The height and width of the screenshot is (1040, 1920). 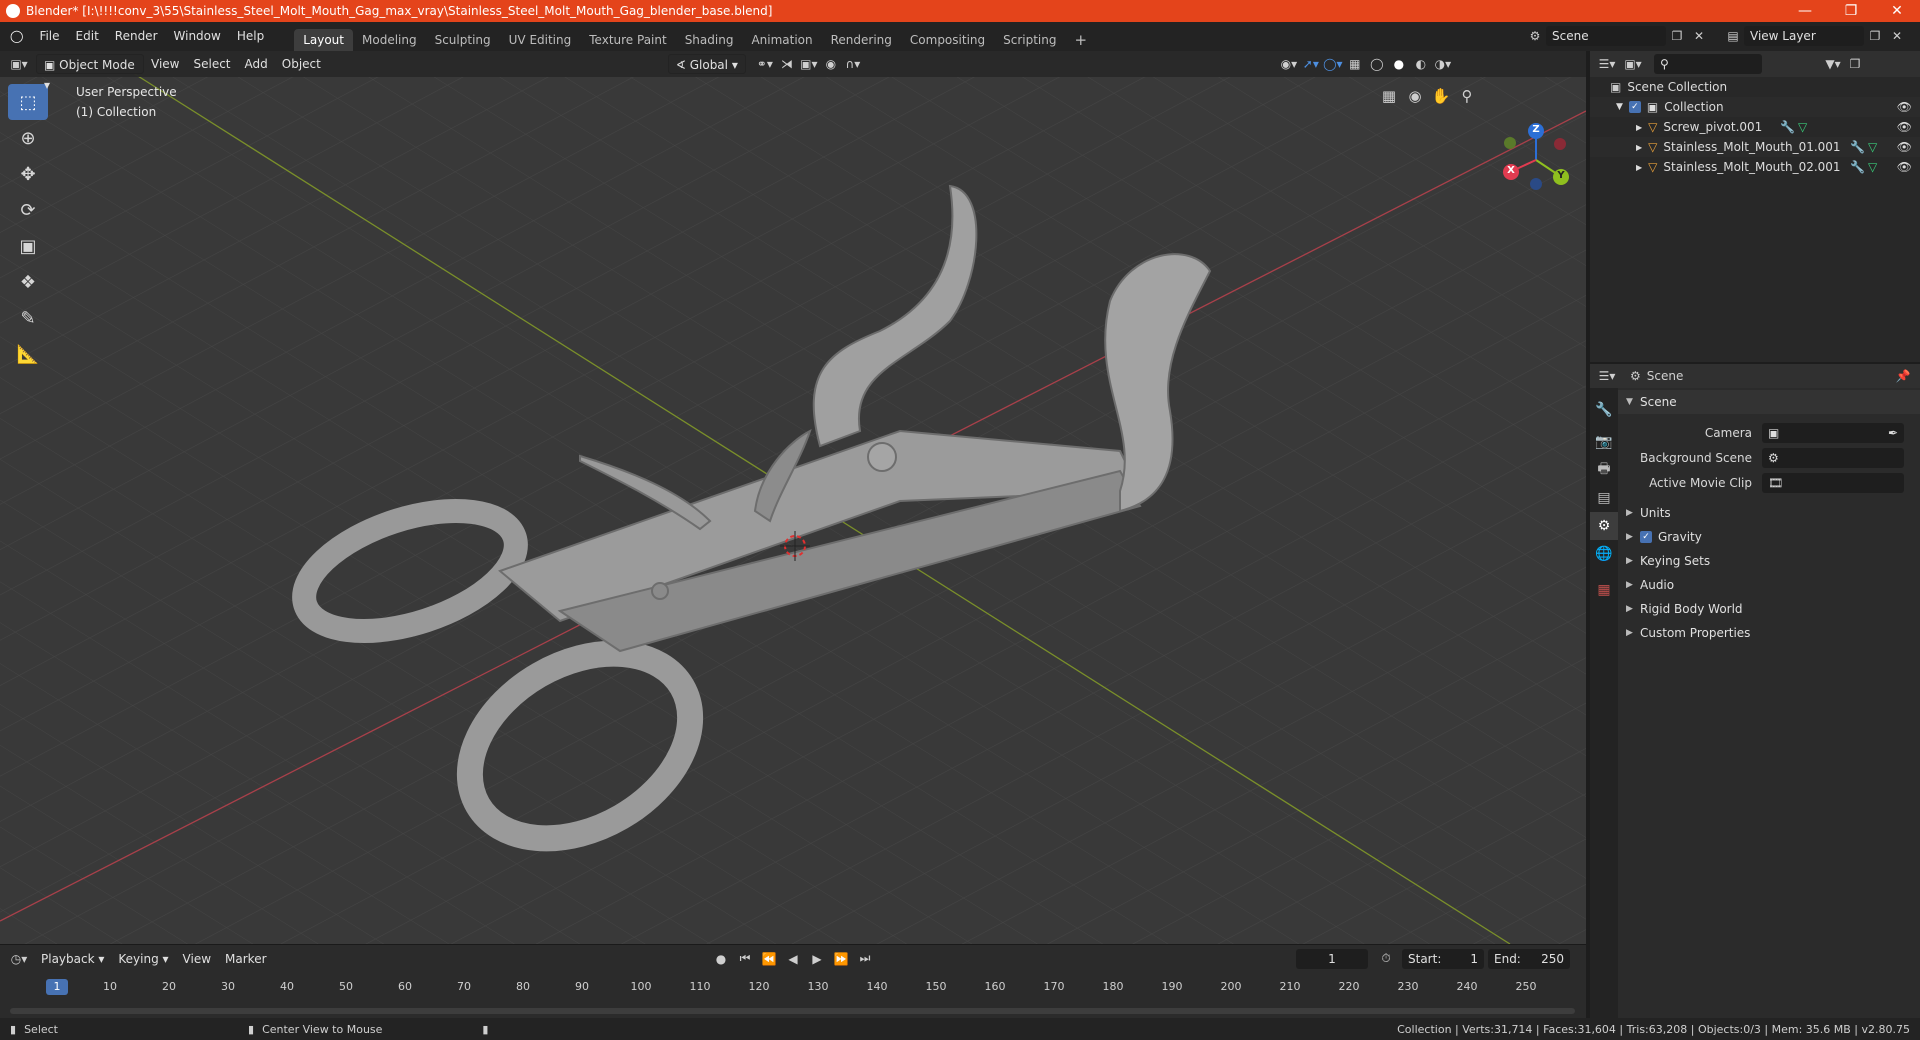 I want to click on timeline-menu-view: View, so click(x=197, y=959).